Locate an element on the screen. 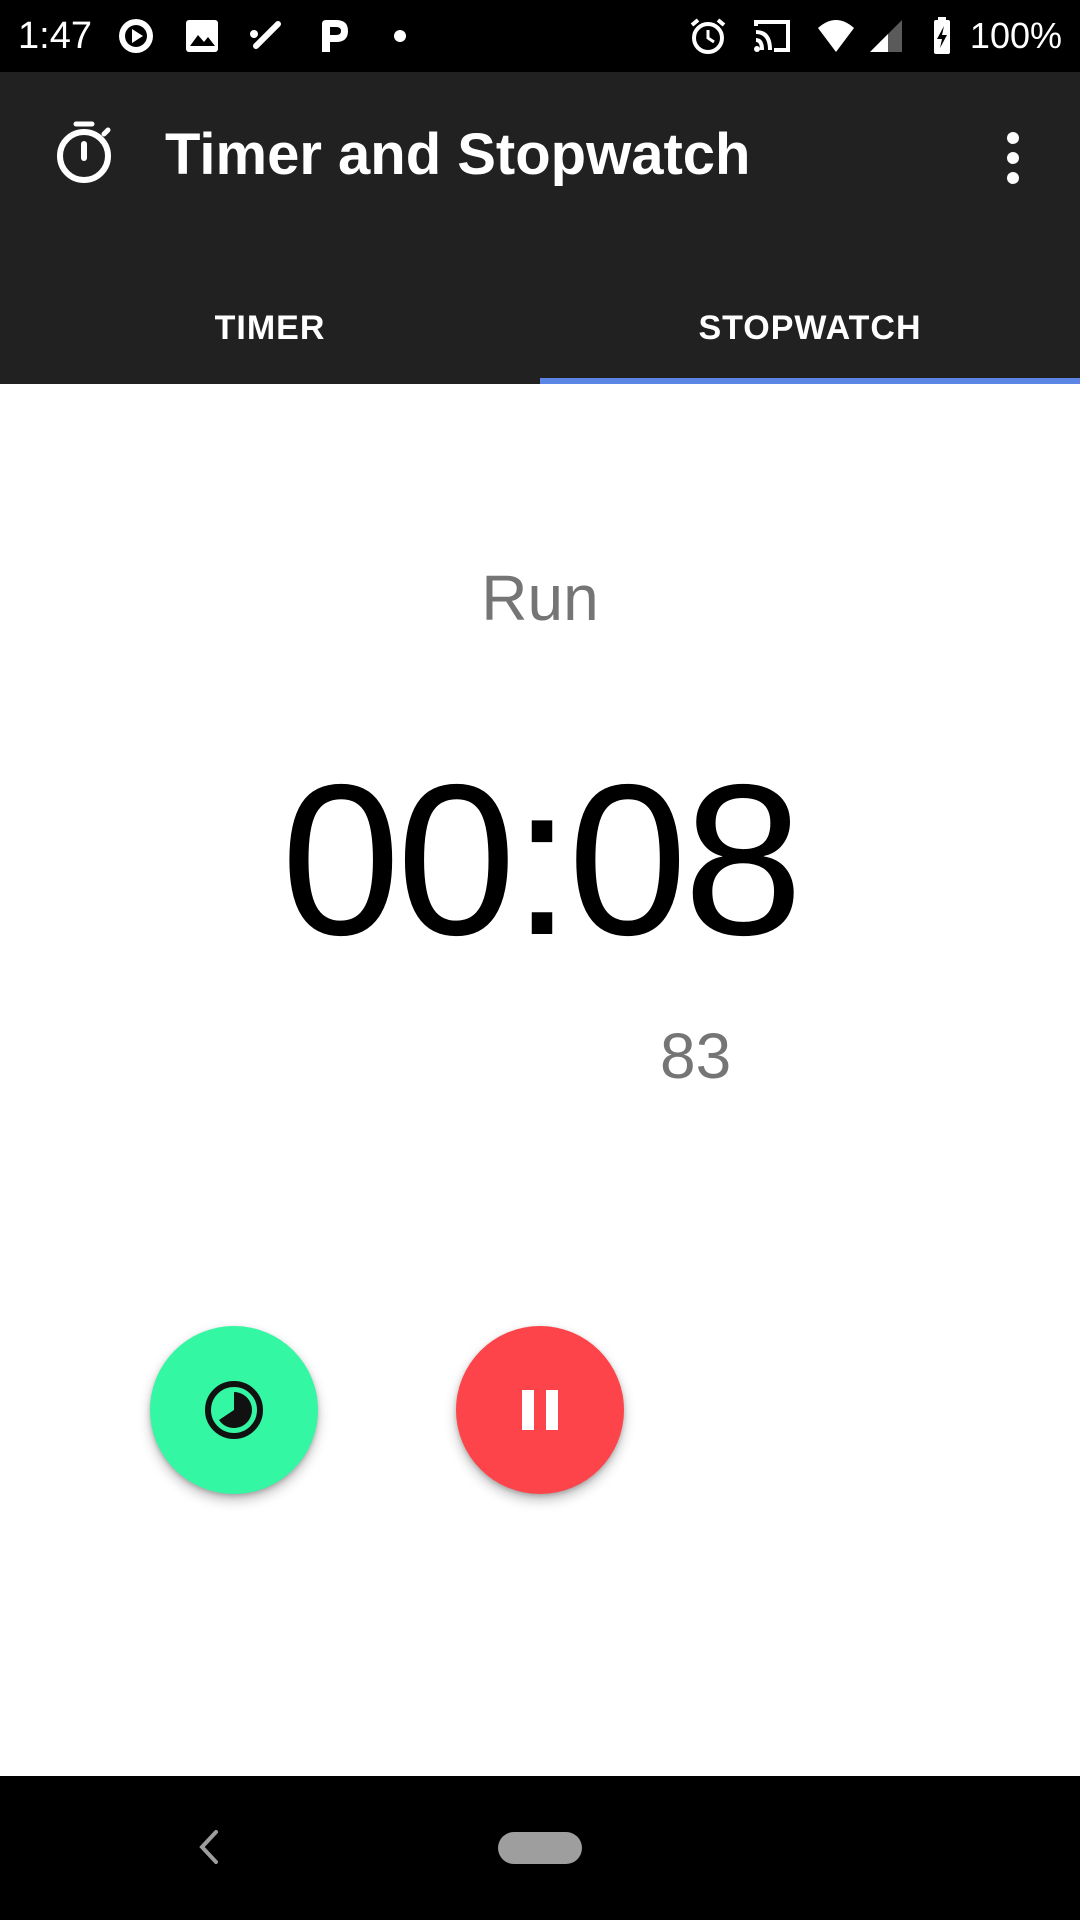  lap-button is located at coordinates (234, 1410).